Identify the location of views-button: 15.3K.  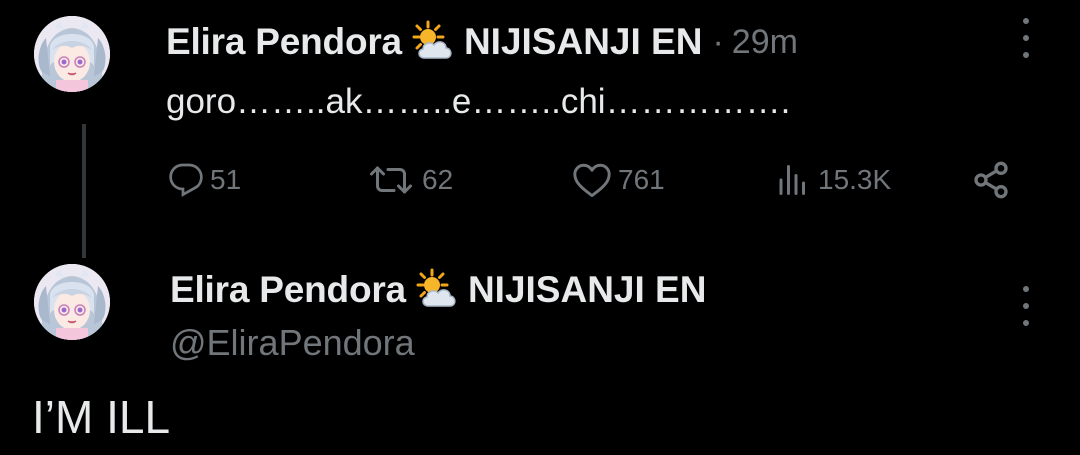
(832, 180).